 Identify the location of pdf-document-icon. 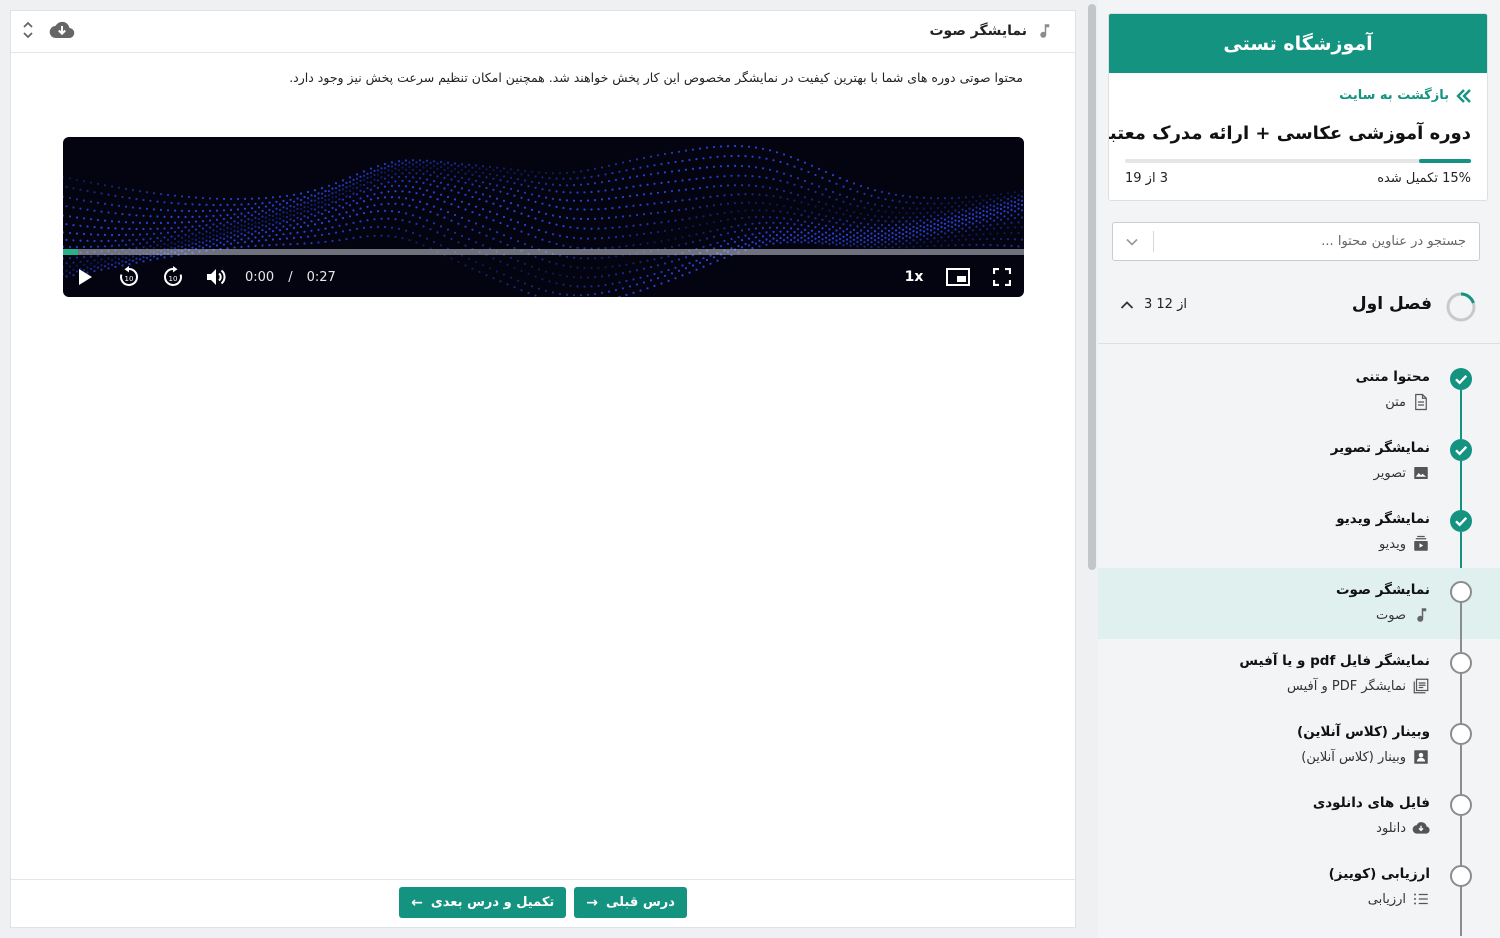
(1421, 686).